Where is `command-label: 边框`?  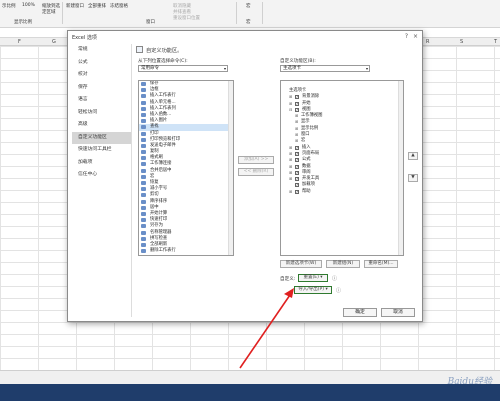 command-label: 边框 is located at coordinates (154, 90).